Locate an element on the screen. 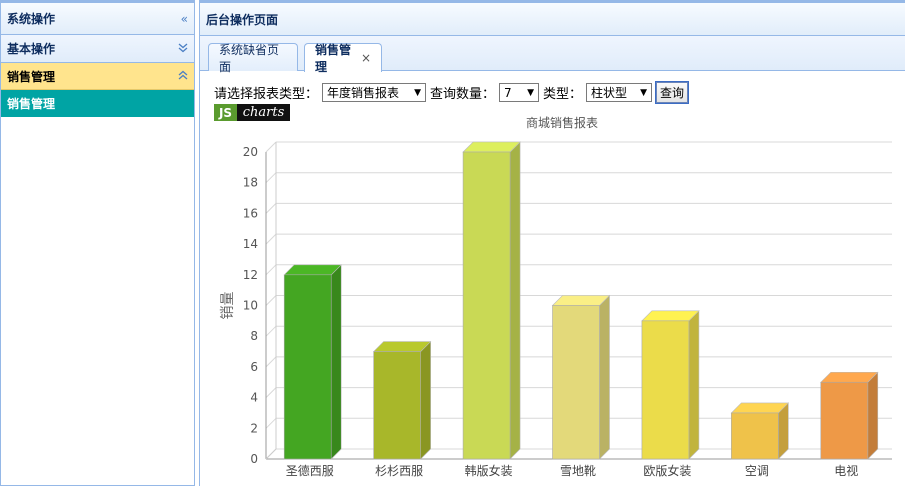  report-type-select: 年度销售报表 ▼ is located at coordinates (374, 92).